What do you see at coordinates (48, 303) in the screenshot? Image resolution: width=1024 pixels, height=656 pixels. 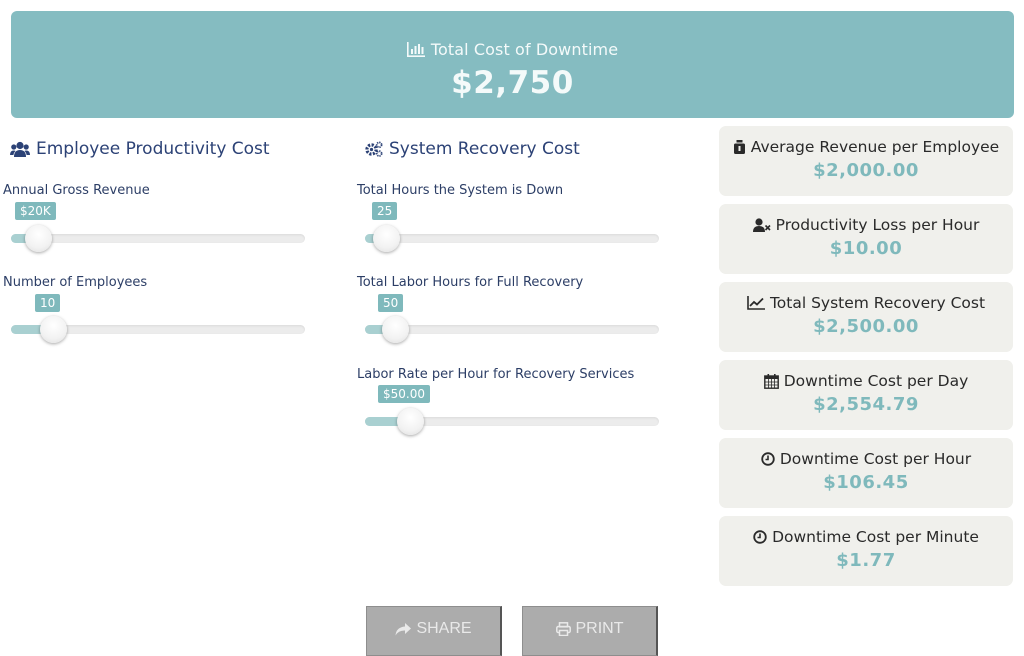 I see `number-of-employees-value: 10` at bounding box center [48, 303].